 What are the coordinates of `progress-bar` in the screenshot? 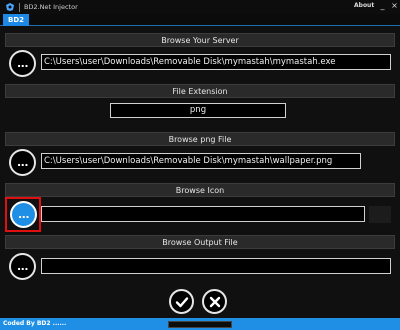 It's located at (200, 324).